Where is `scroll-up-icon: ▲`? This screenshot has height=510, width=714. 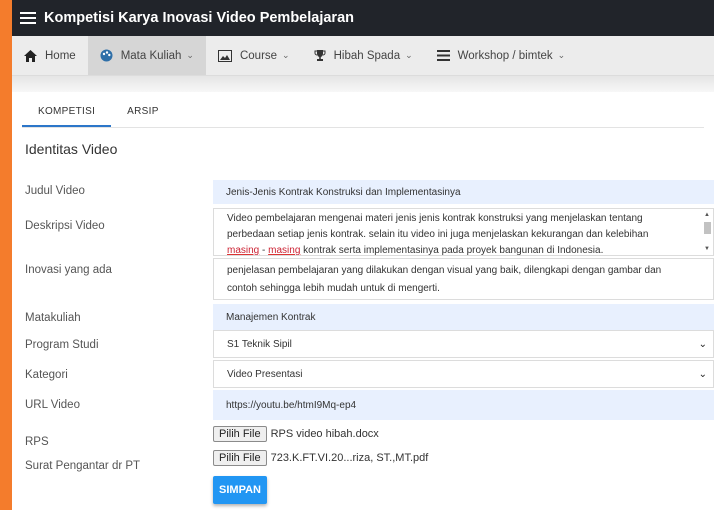 scroll-up-icon: ▲ is located at coordinates (707, 215).